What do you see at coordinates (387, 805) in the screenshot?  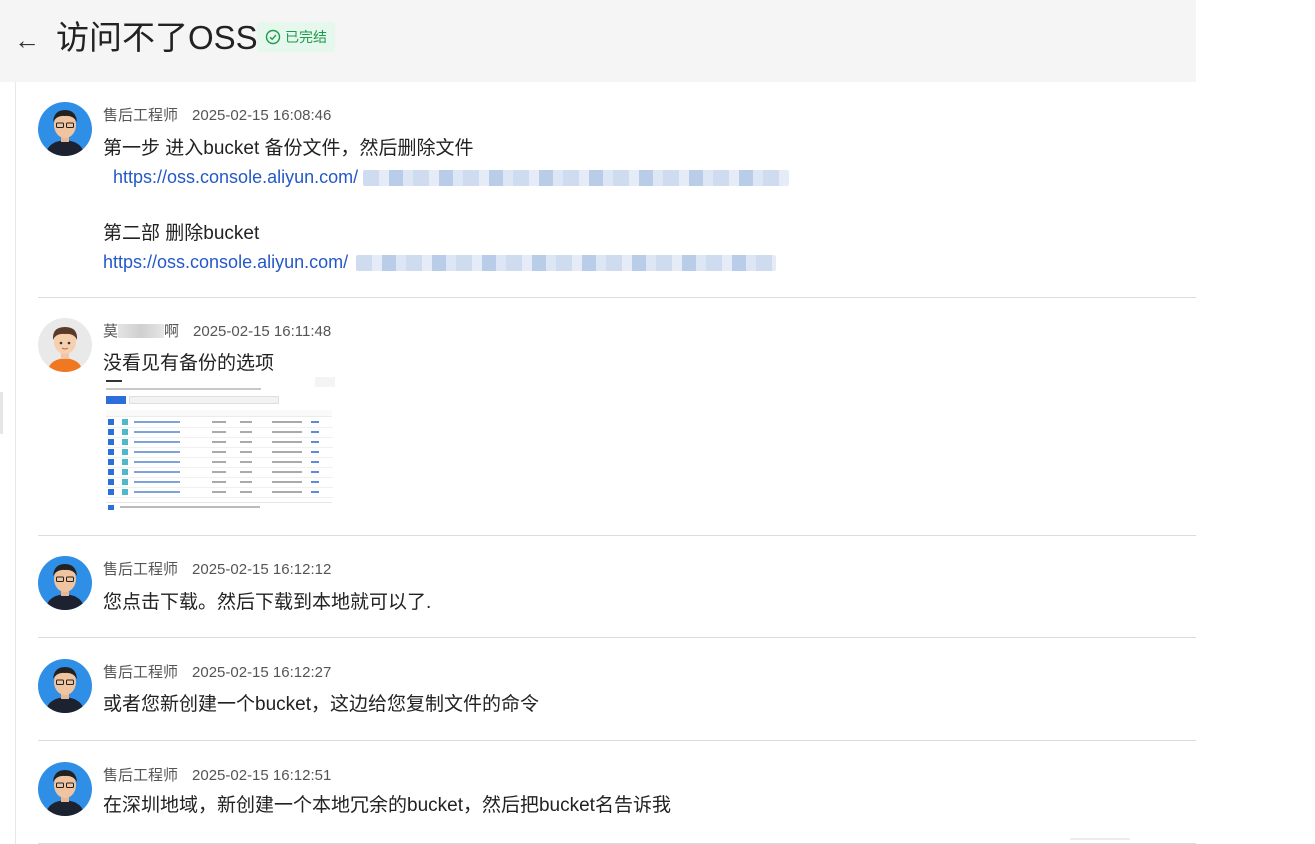 I see `message-text: 在深圳地域，新创建一个本地冗余的bucket，然后把bucket名告诉我` at bounding box center [387, 805].